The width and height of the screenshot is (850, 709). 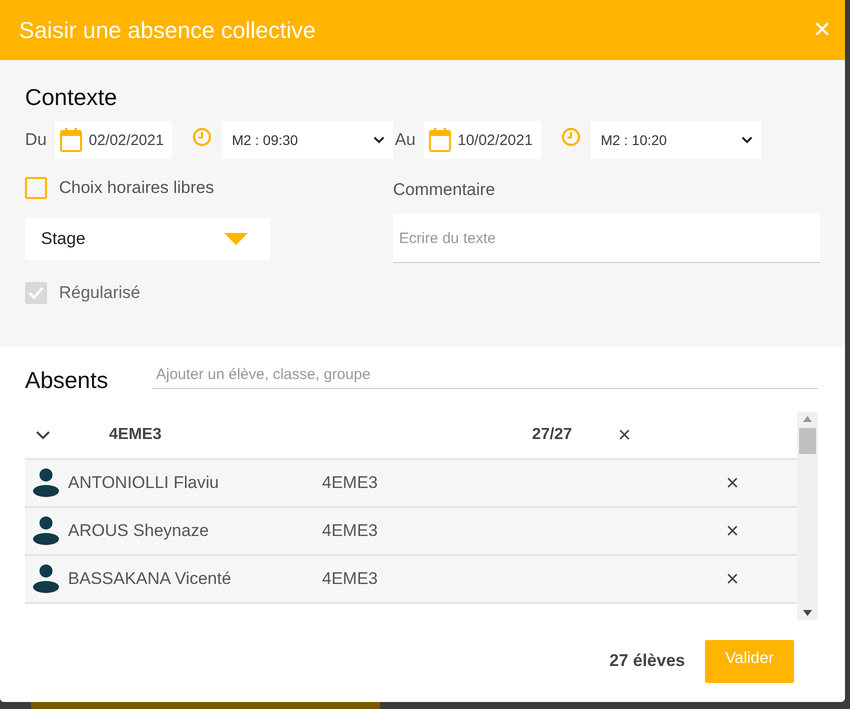 I want to click on check-icon, so click(x=36, y=293).